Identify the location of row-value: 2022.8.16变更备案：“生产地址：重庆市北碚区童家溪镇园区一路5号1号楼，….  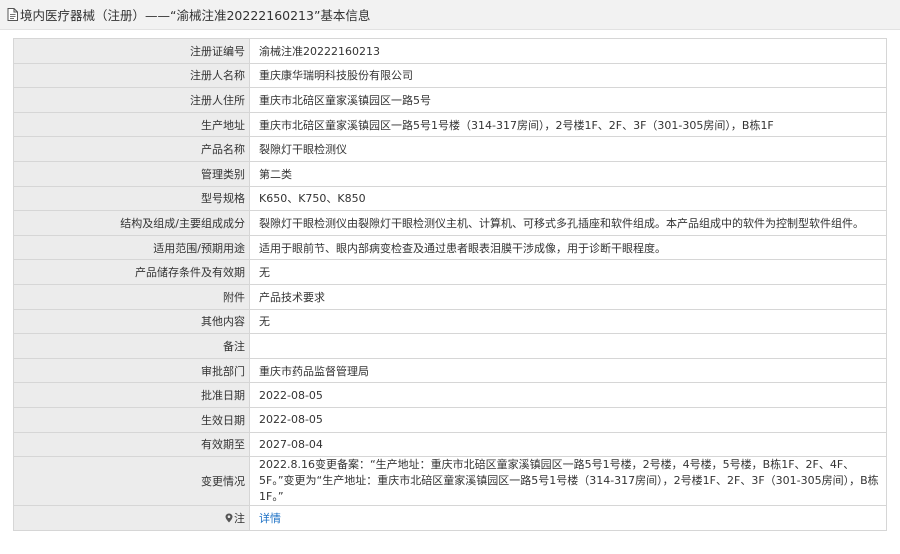
(568, 481).